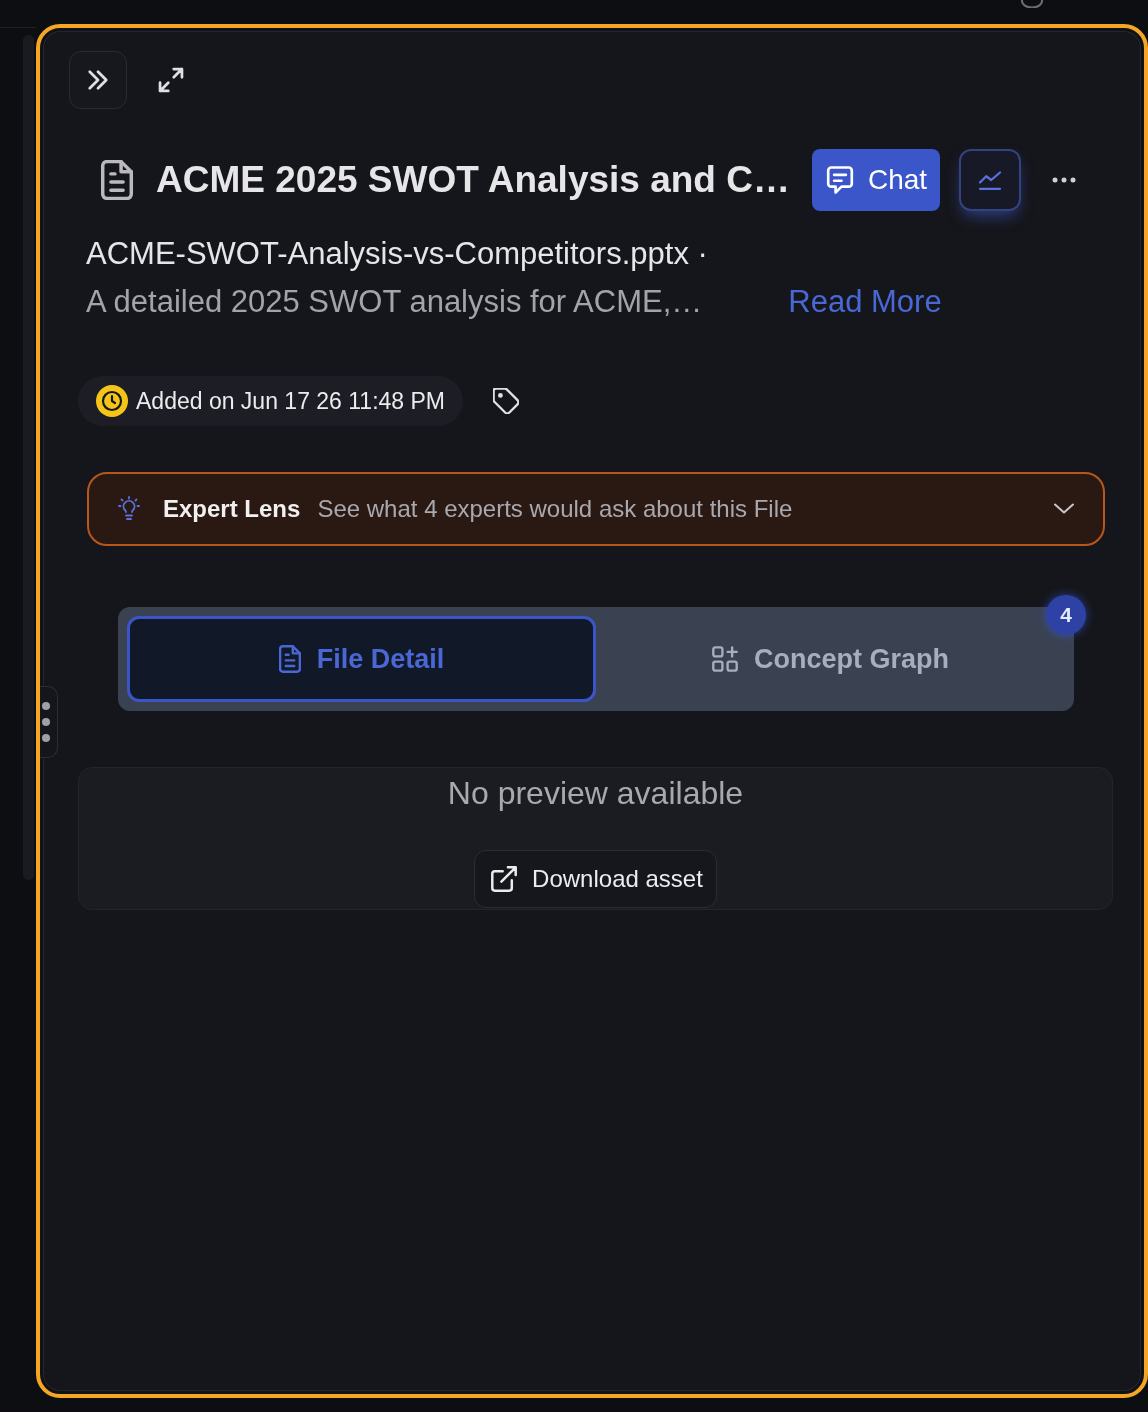 This screenshot has width=1148, height=1412. I want to click on double-chevron-icon, so click(98, 80).